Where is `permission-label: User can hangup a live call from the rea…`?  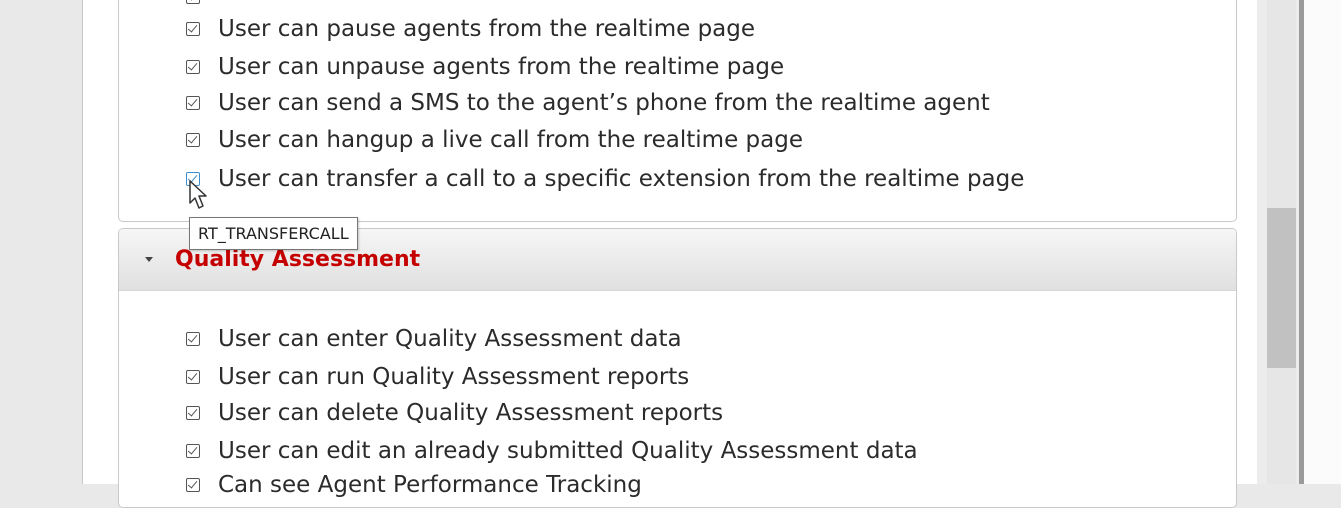 permission-label: User can hangup a live call from the rea… is located at coordinates (510, 140).